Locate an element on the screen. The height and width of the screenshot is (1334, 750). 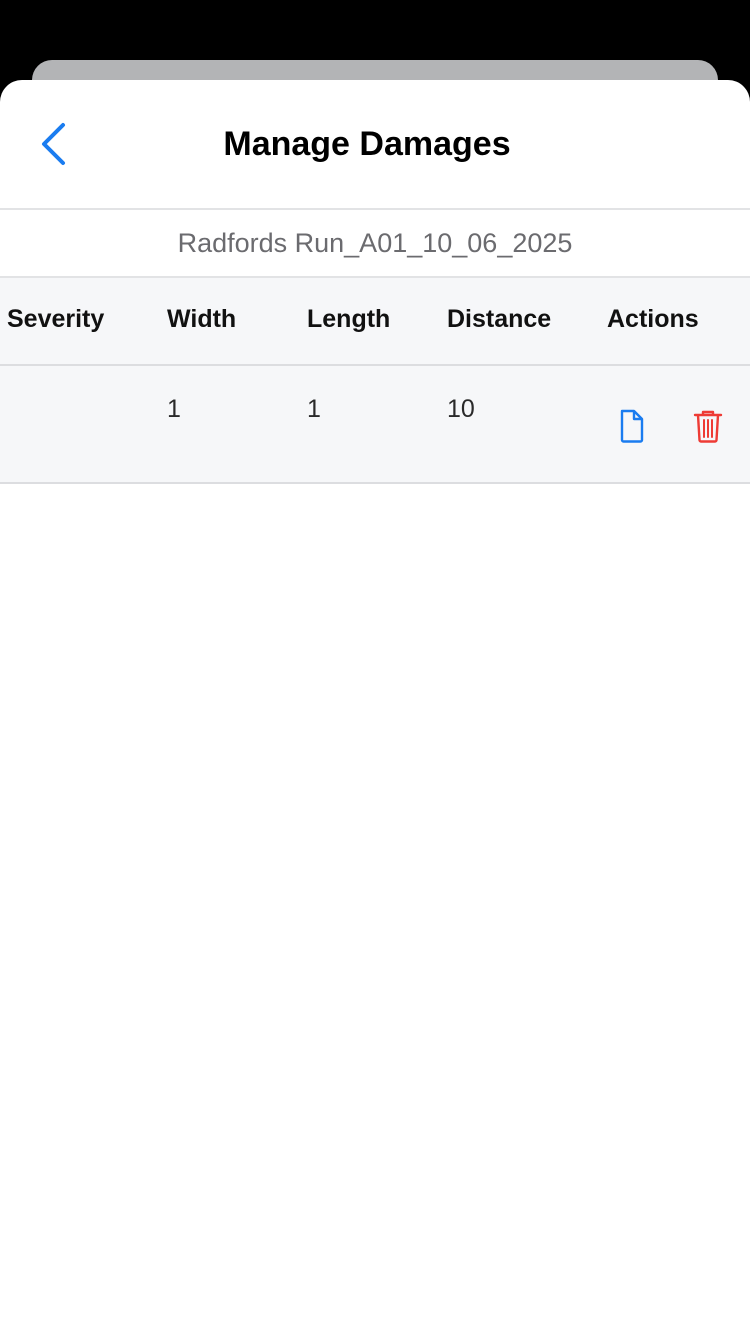
cell-distance: 10 is located at coordinates (461, 409).